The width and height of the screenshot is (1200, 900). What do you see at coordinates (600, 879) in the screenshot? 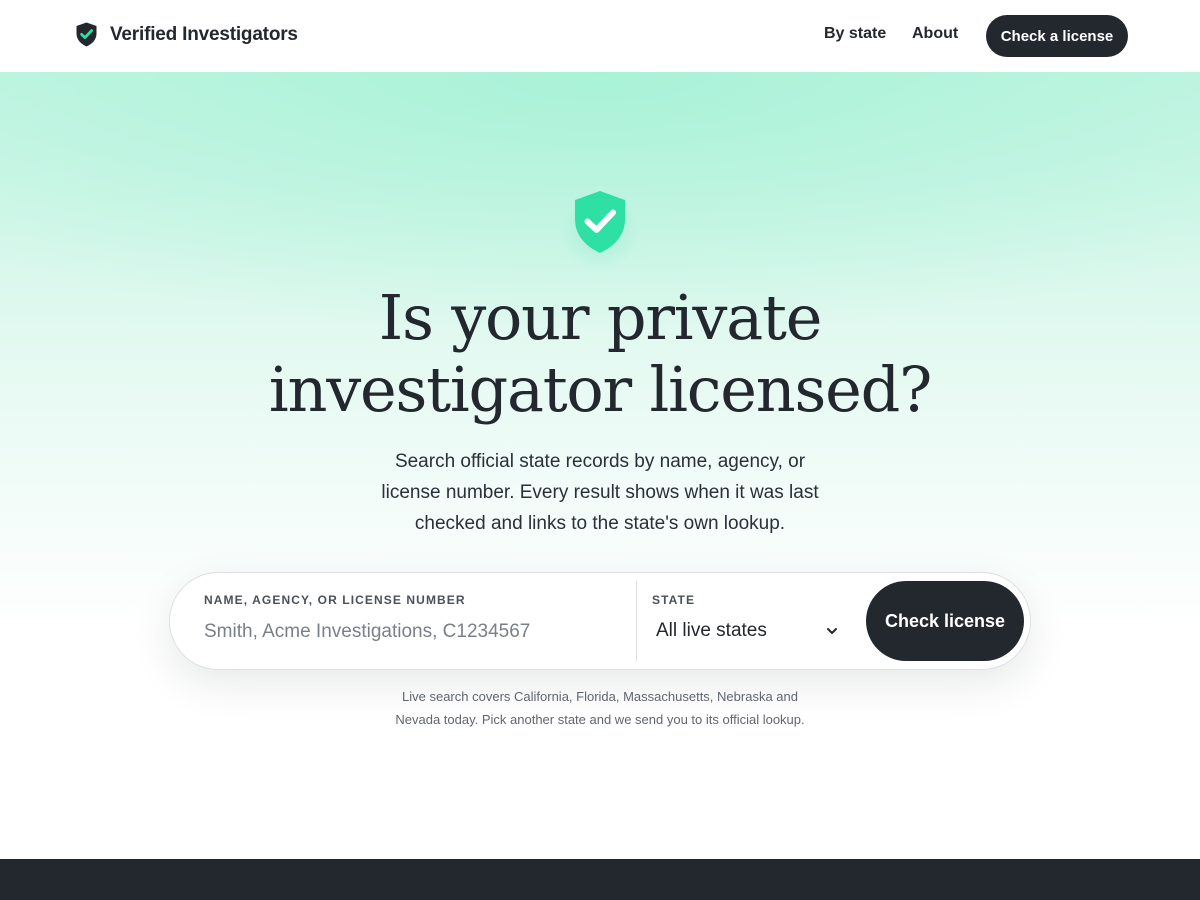
I see `footer` at bounding box center [600, 879].